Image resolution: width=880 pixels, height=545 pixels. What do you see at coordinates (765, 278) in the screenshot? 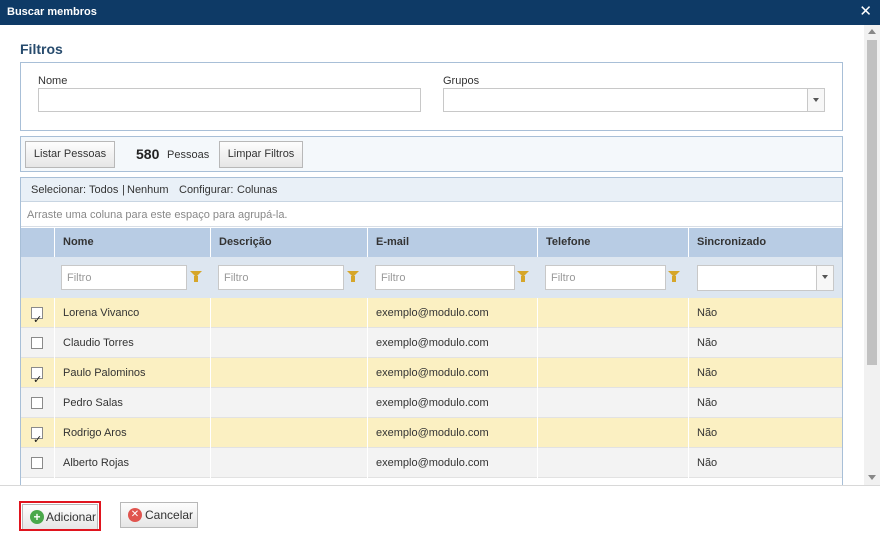
I see `filter-synced-select` at bounding box center [765, 278].